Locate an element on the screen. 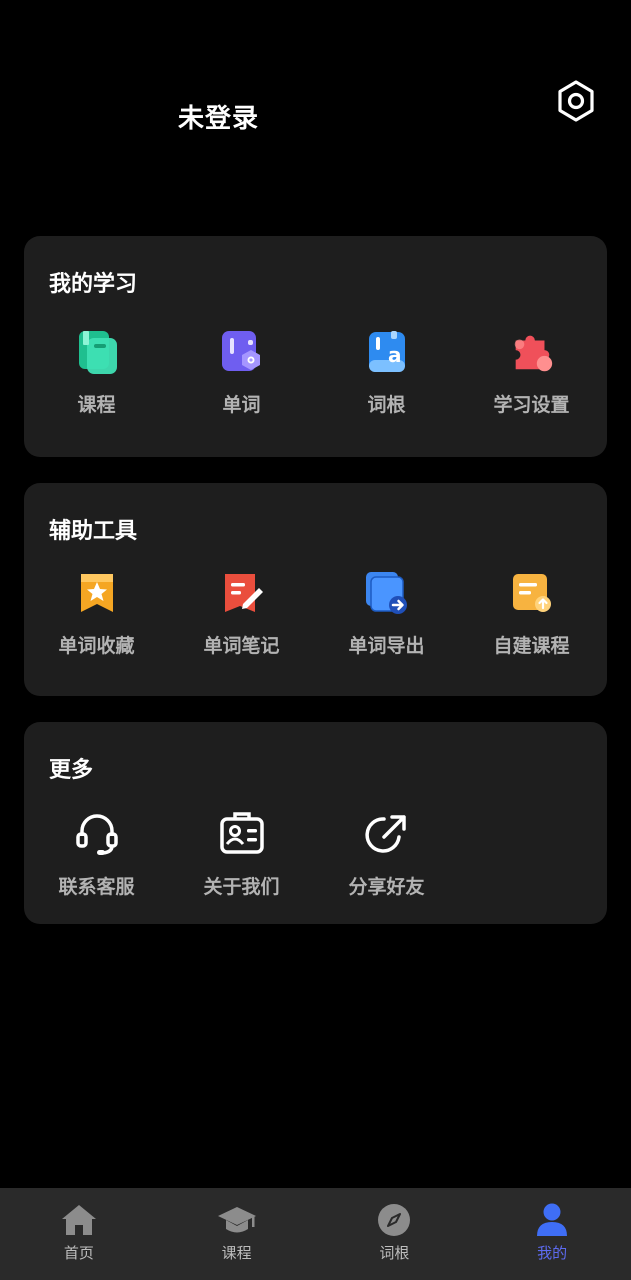  more-item-share: 分享好友 is located at coordinates (386, 854).